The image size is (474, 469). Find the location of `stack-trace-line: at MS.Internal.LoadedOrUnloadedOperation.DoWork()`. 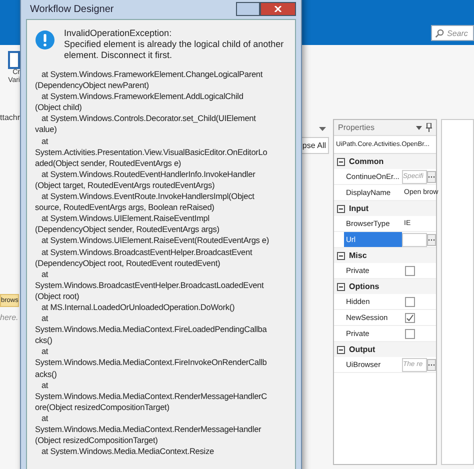

stack-trace-line: at MS.Internal.LoadedOrUnloadedOperation.DoWork() is located at coordinates (138, 308).